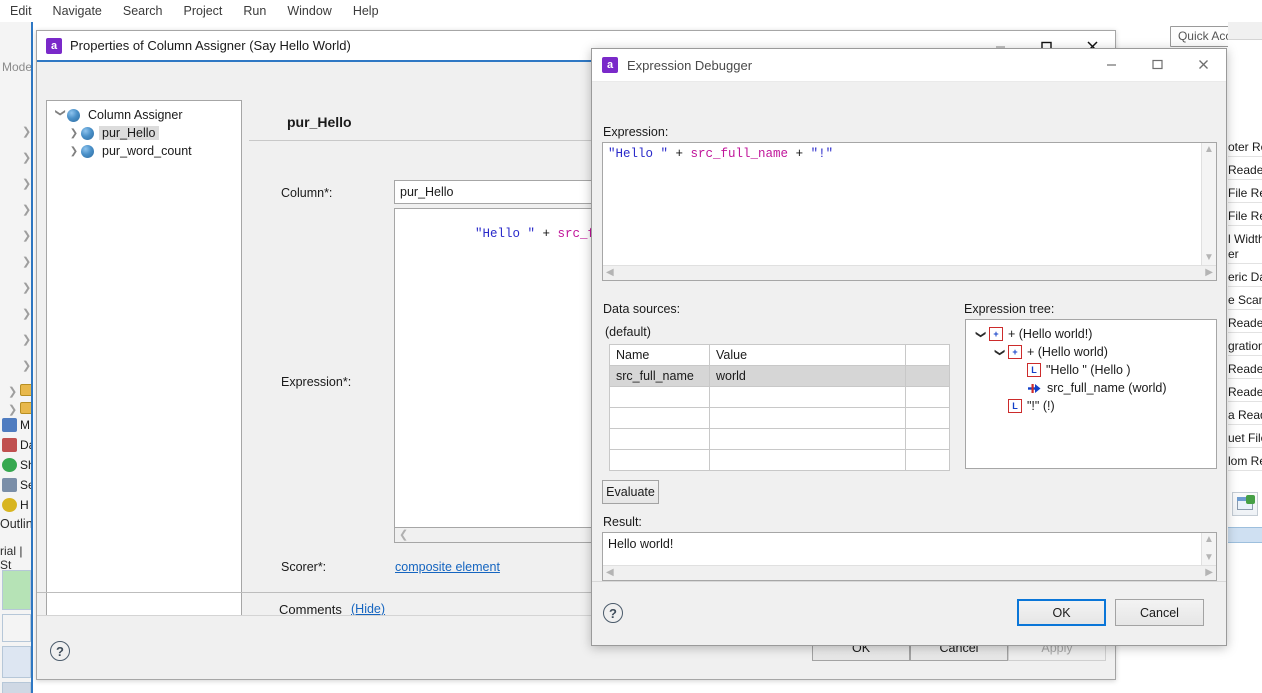 Image resolution: width=1262 pixels, height=693 pixels. What do you see at coordinates (143, 11) in the screenshot?
I see `menu-item-search: Search` at bounding box center [143, 11].